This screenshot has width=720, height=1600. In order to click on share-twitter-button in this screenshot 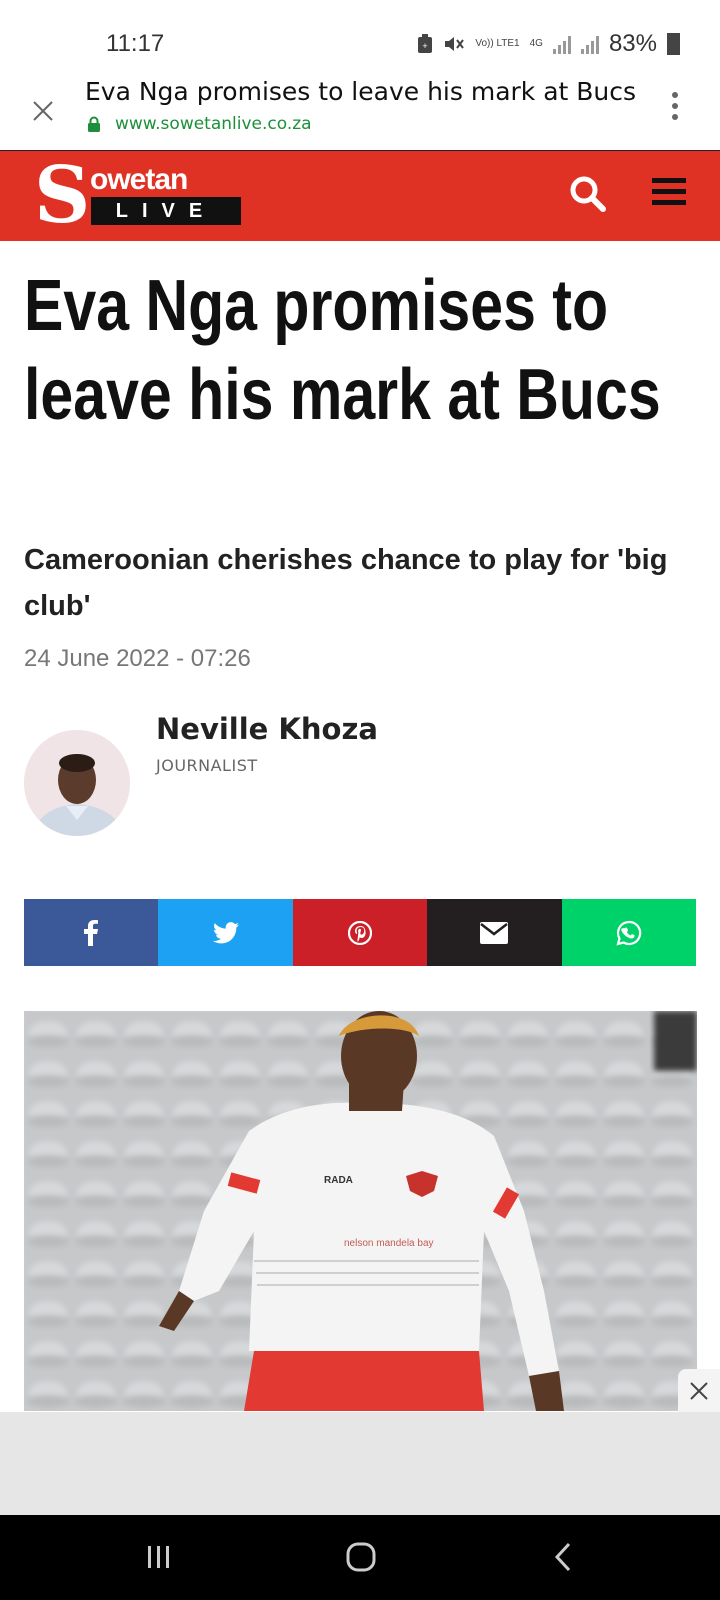, I will do `click(225, 932)`.